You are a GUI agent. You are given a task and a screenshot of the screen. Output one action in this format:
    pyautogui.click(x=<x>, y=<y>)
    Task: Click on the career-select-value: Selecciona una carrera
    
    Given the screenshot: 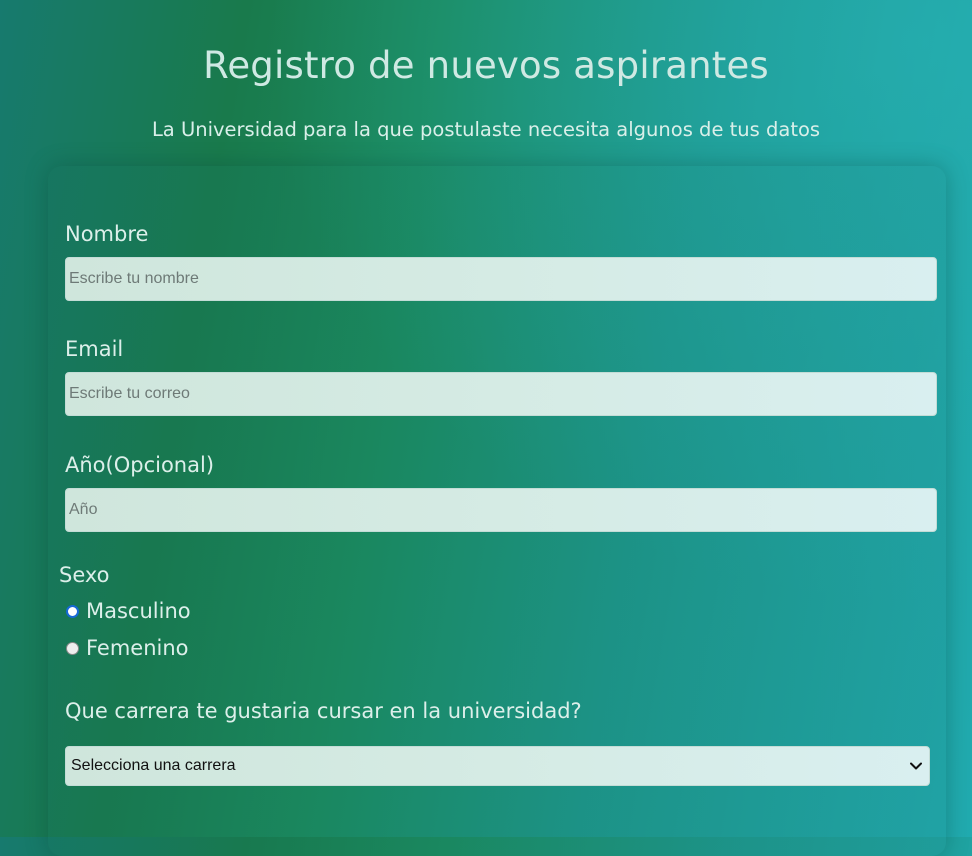 What is the action you would take?
    pyautogui.click(x=153, y=765)
    